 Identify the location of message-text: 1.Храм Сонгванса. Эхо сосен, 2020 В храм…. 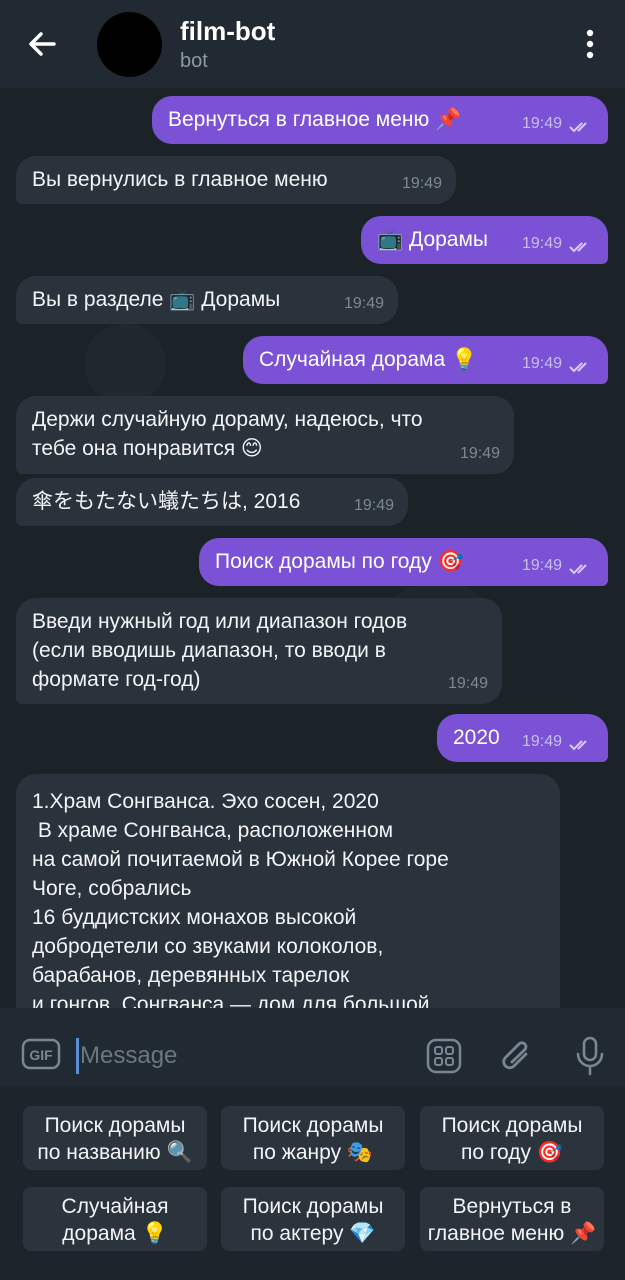
(240, 899).